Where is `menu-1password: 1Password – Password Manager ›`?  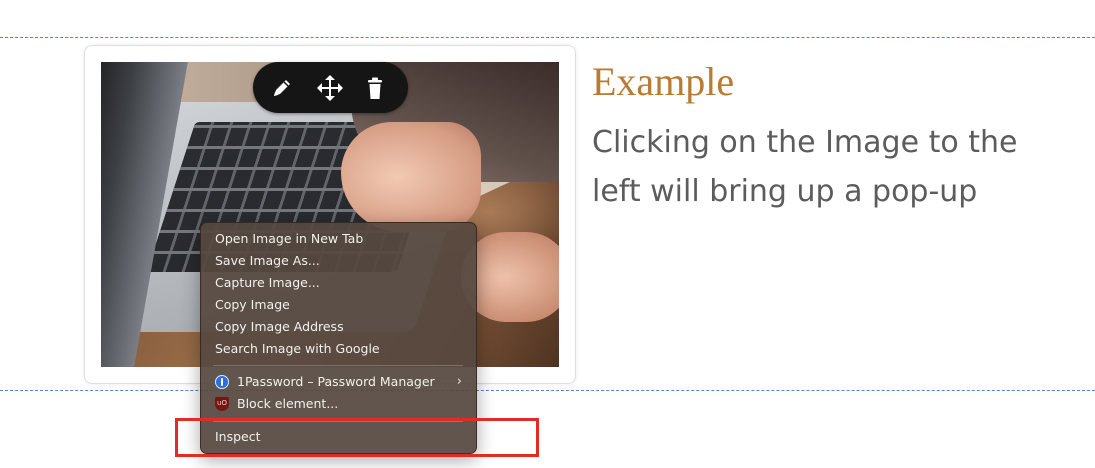
menu-1password: 1Password – Password Manager › is located at coordinates (338, 382).